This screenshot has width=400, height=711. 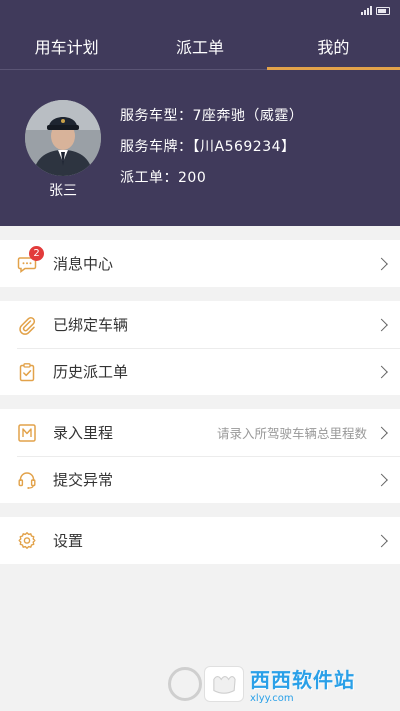 I want to click on headset-icon, so click(x=27, y=480).